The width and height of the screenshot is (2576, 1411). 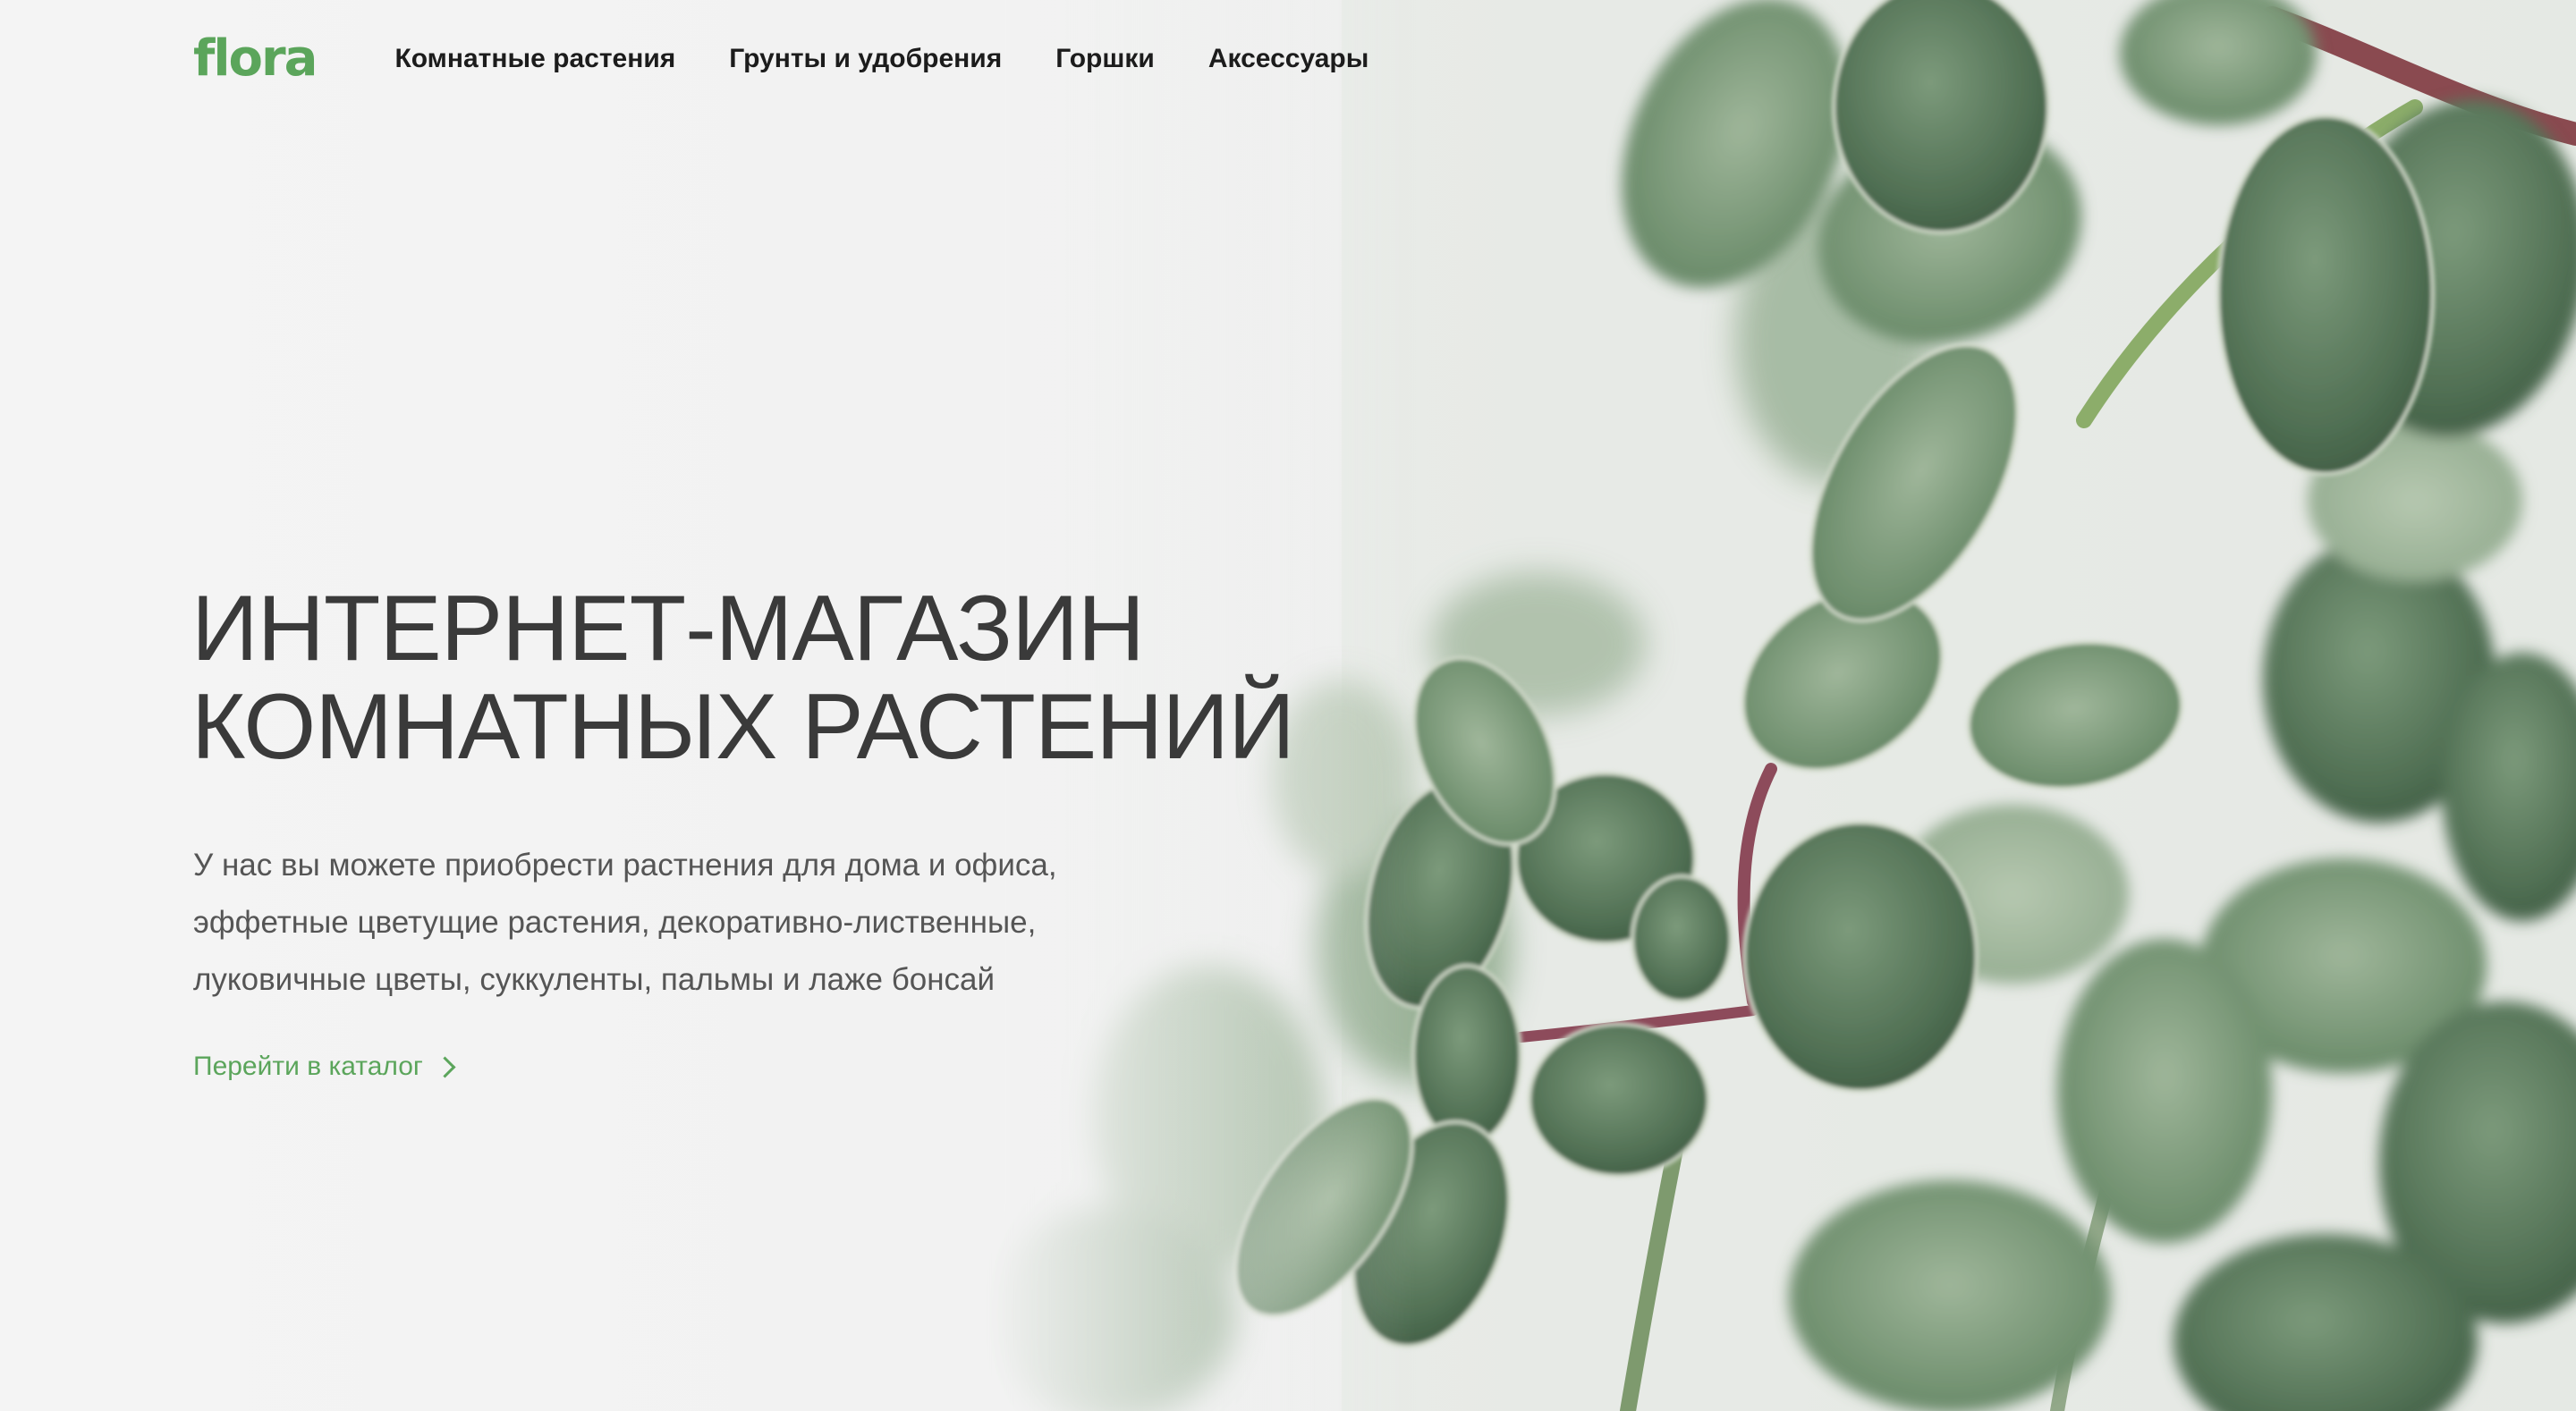 What do you see at coordinates (865, 59) in the screenshot?
I see `nav-item-soils-fertilizers: Грунты и удобрения` at bounding box center [865, 59].